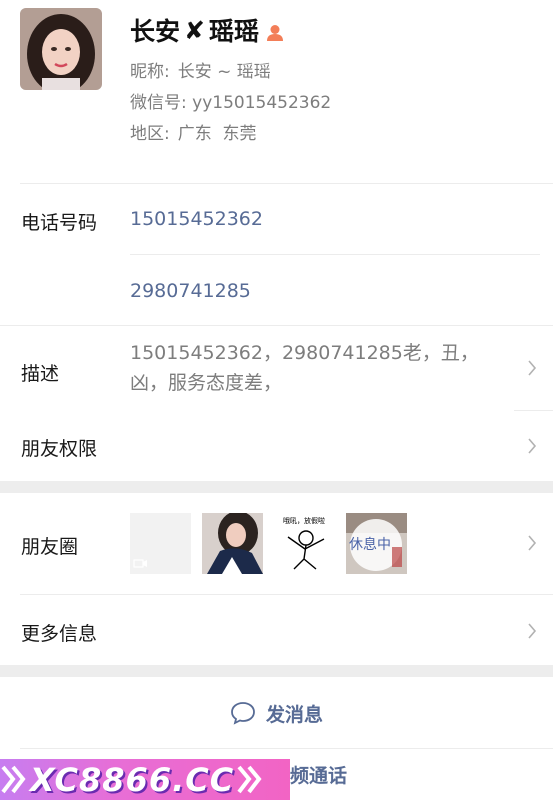 This screenshot has width=553, height=800. Describe the element at coordinates (335, 254) in the screenshot. I see `divider` at that location.